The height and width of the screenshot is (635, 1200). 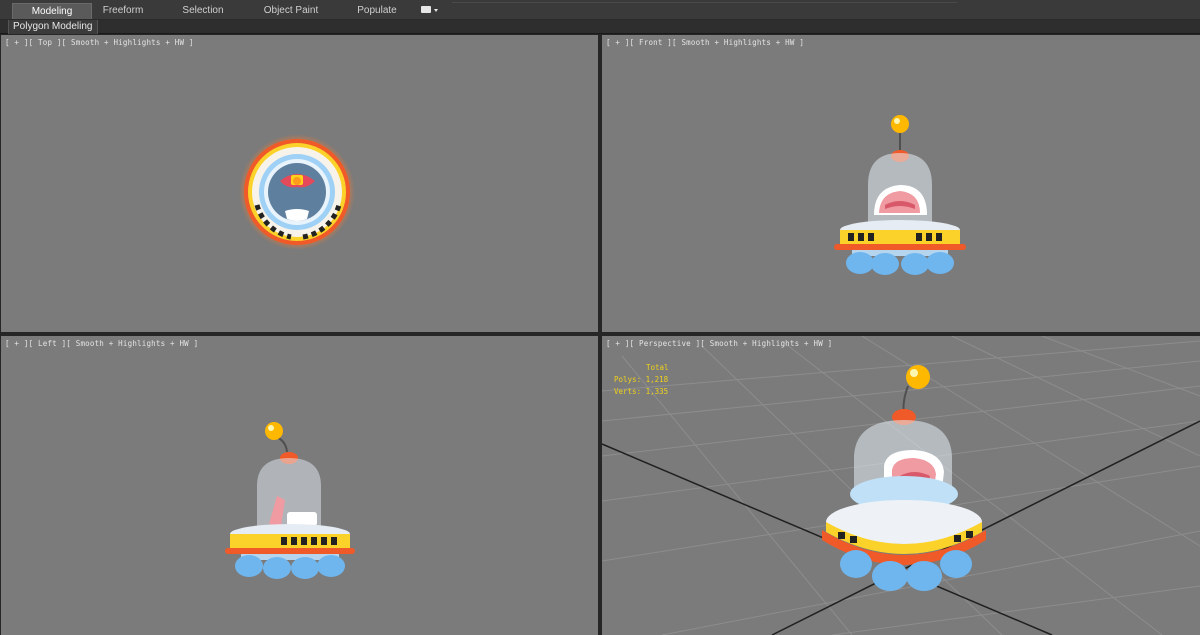 I want to click on ufo-model-front, so click(x=900, y=195).